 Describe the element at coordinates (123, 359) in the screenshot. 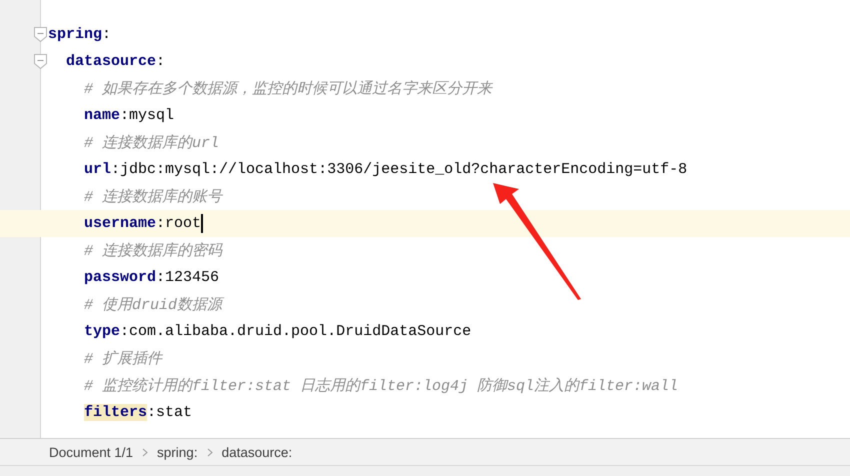

I see `code-comment: # 扩展插件` at that location.